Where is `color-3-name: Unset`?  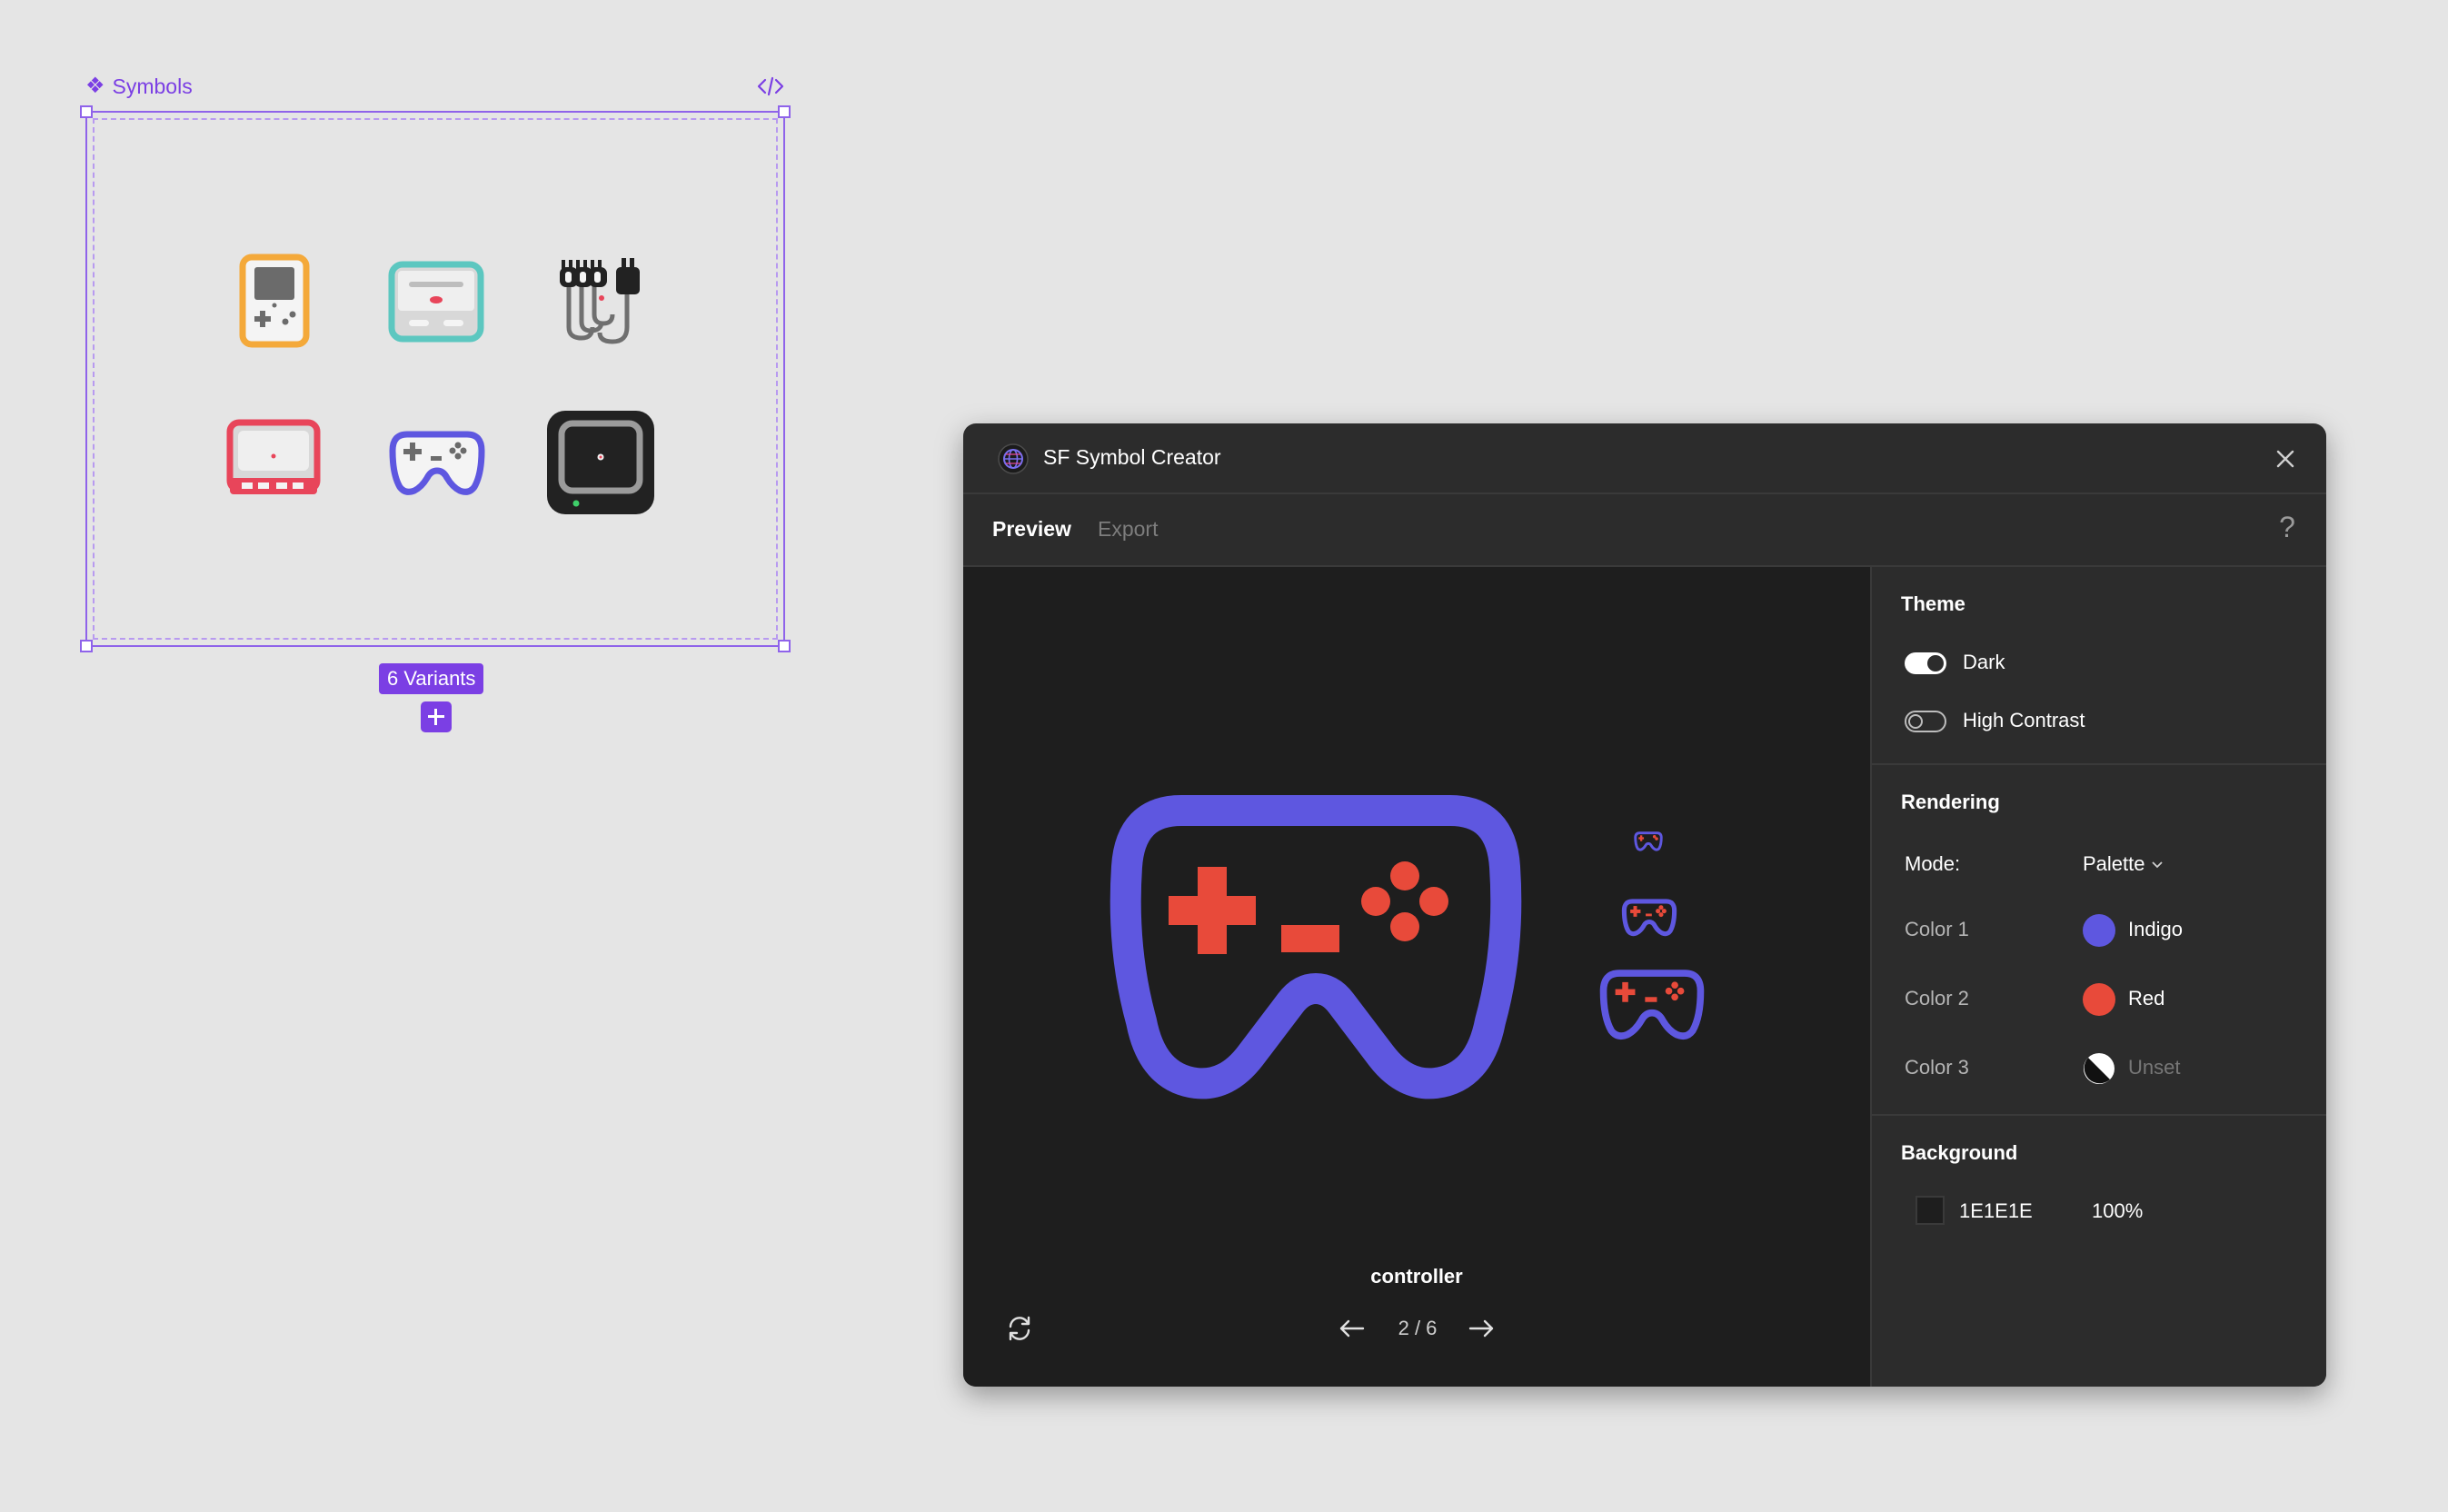 color-3-name: Unset is located at coordinates (2155, 1067).